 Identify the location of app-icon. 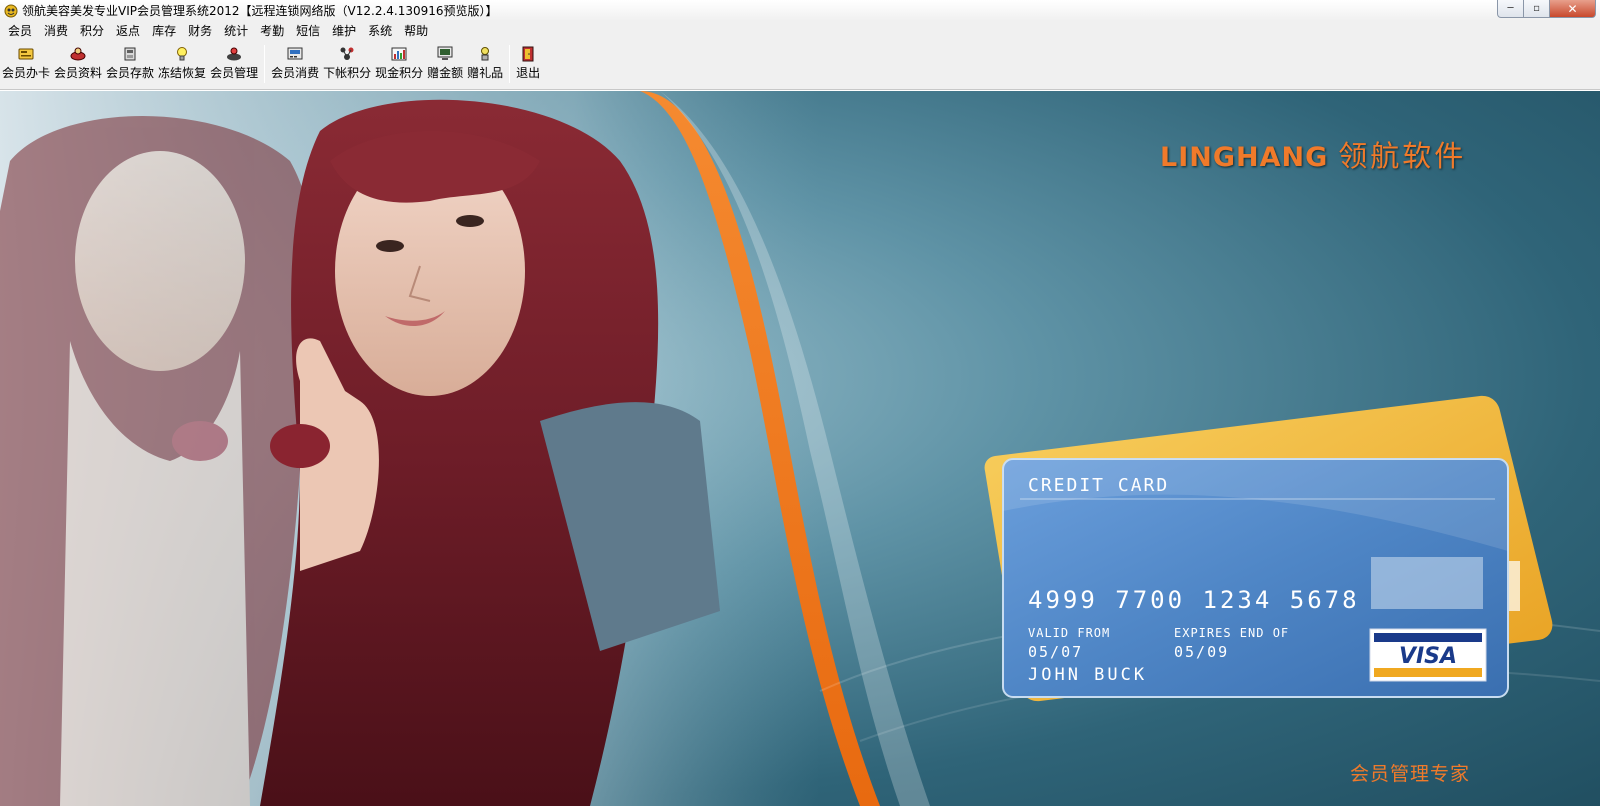
(11, 11).